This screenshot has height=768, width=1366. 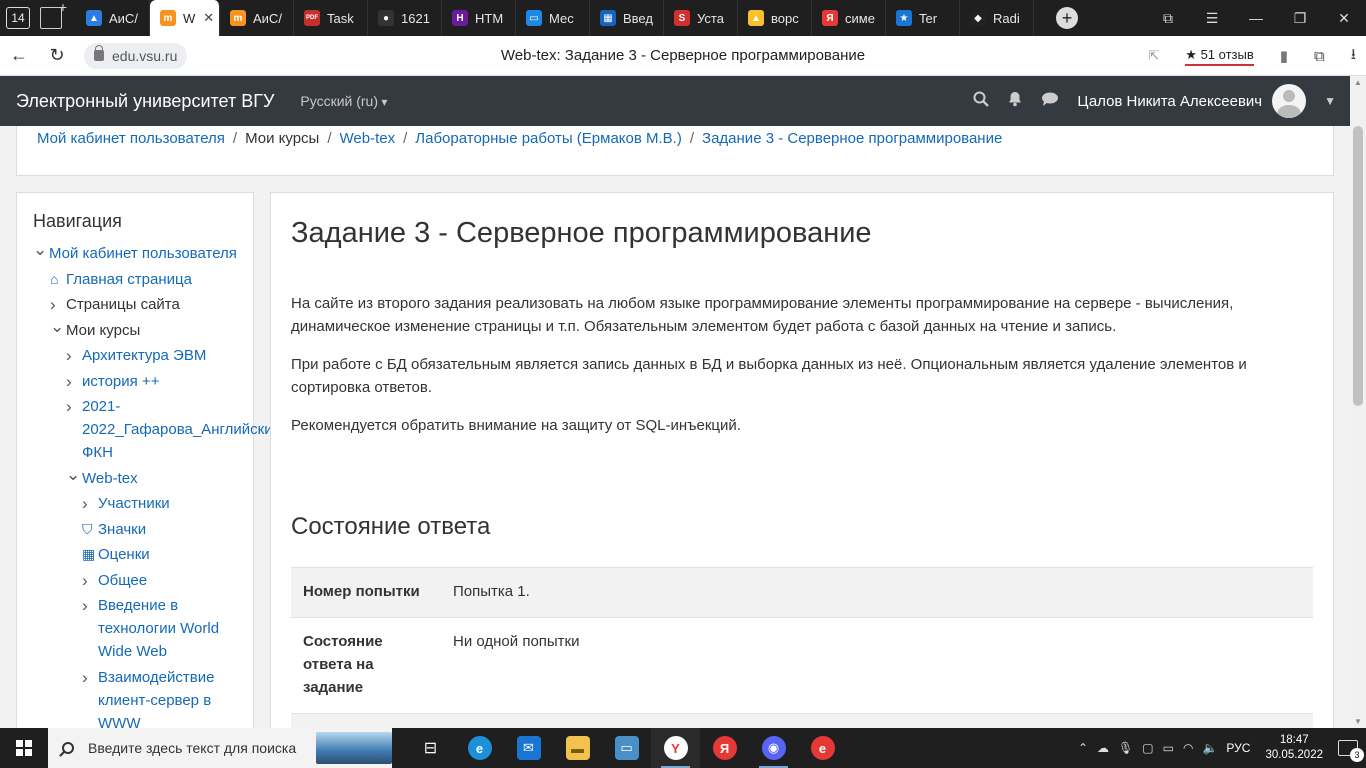 What do you see at coordinates (1289, 101) in the screenshot?
I see `user-avatar` at bounding box center [1289, 101].